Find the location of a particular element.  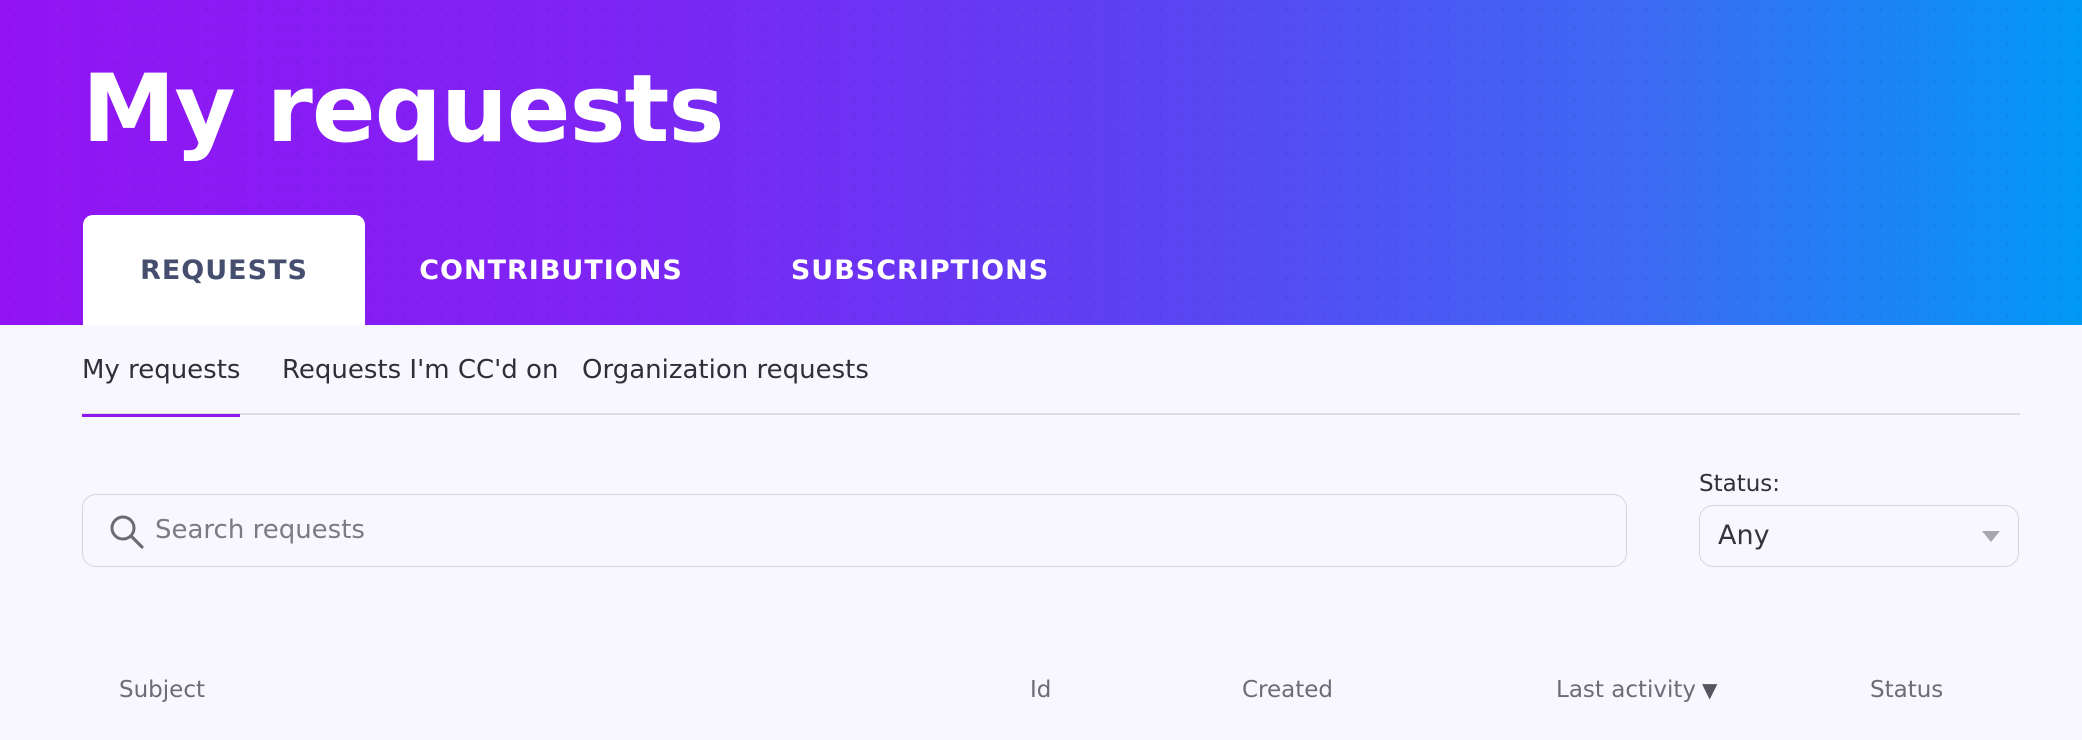

status-filter-label: Status: is located at coordinates (1740, 484).